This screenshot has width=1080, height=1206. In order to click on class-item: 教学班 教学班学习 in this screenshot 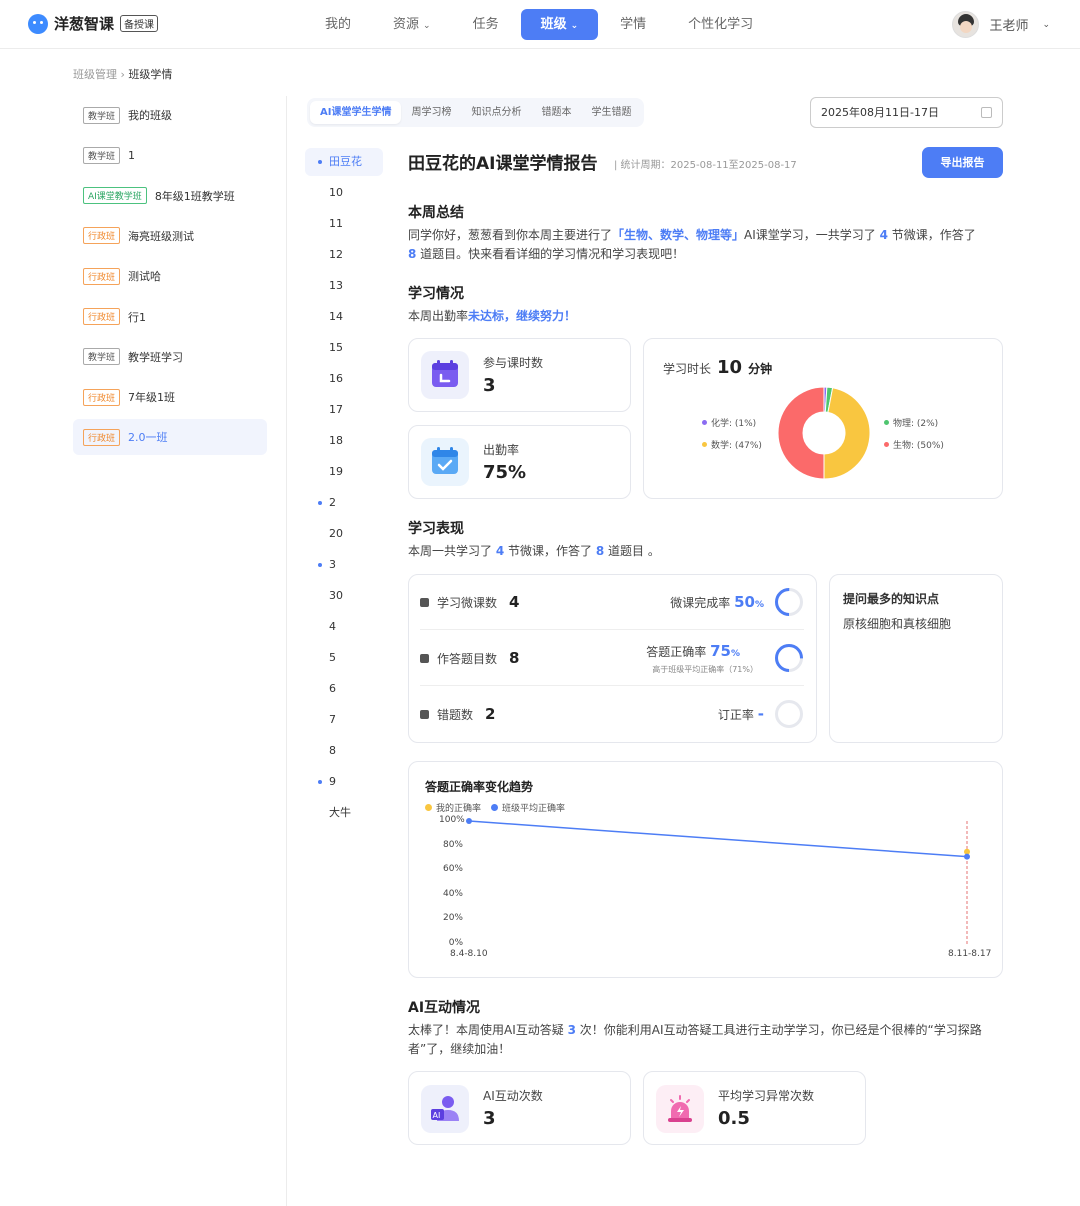, I will do `click(170, 357)`.